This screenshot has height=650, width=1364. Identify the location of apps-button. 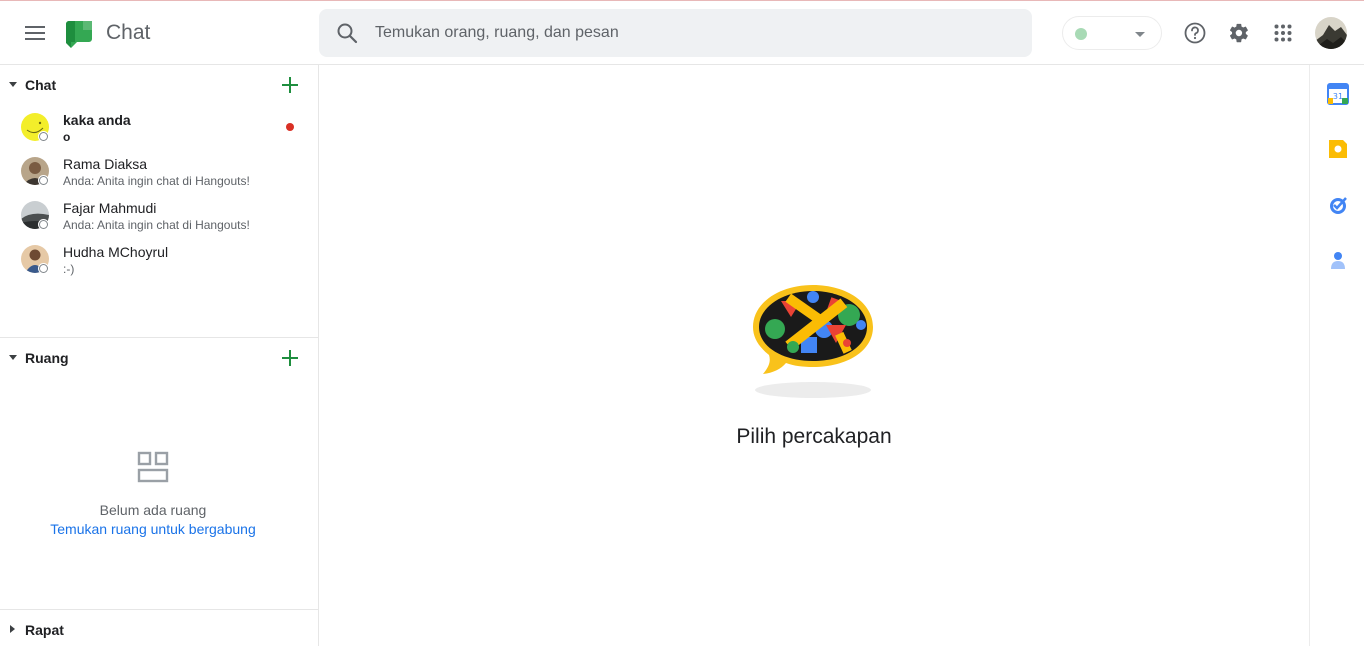
(1283, 33).